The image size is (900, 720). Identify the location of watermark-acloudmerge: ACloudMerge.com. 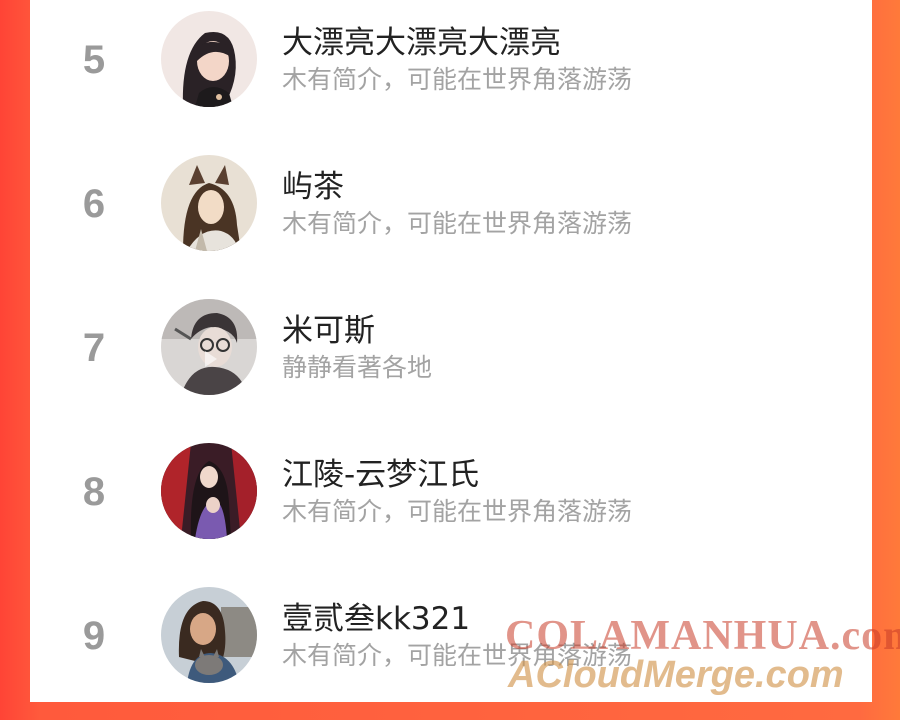
(676, 675).